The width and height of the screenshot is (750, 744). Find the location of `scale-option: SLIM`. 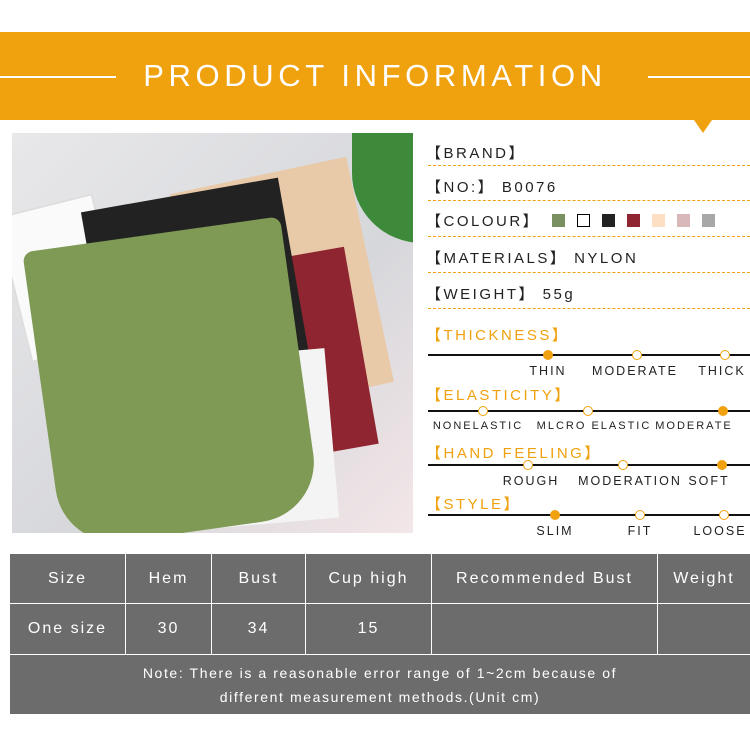

scale-option: SLIM is located at coordinates (555, 531).